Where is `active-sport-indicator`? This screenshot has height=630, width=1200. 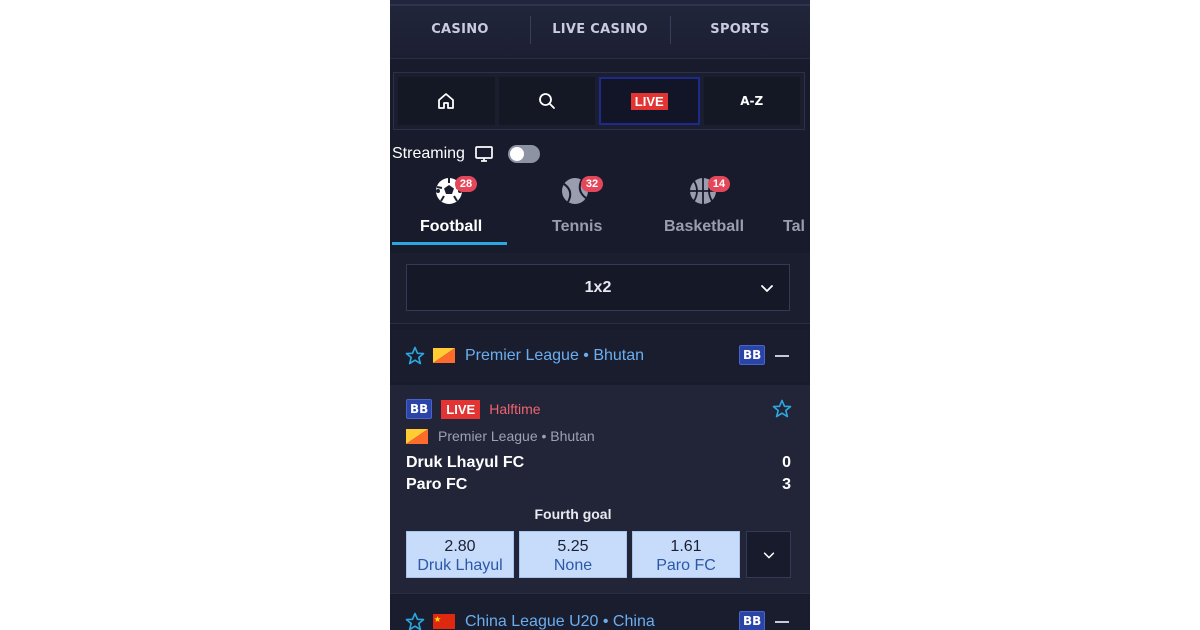
active-sport-indicator is located at coordinates (449, 243).